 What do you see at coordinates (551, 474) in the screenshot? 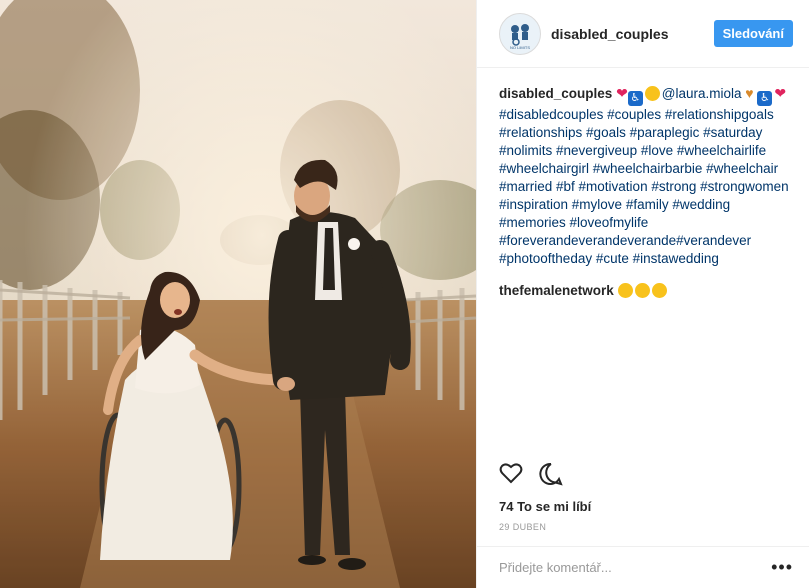
I see `comment-icon` at bounding box center [551, 474].